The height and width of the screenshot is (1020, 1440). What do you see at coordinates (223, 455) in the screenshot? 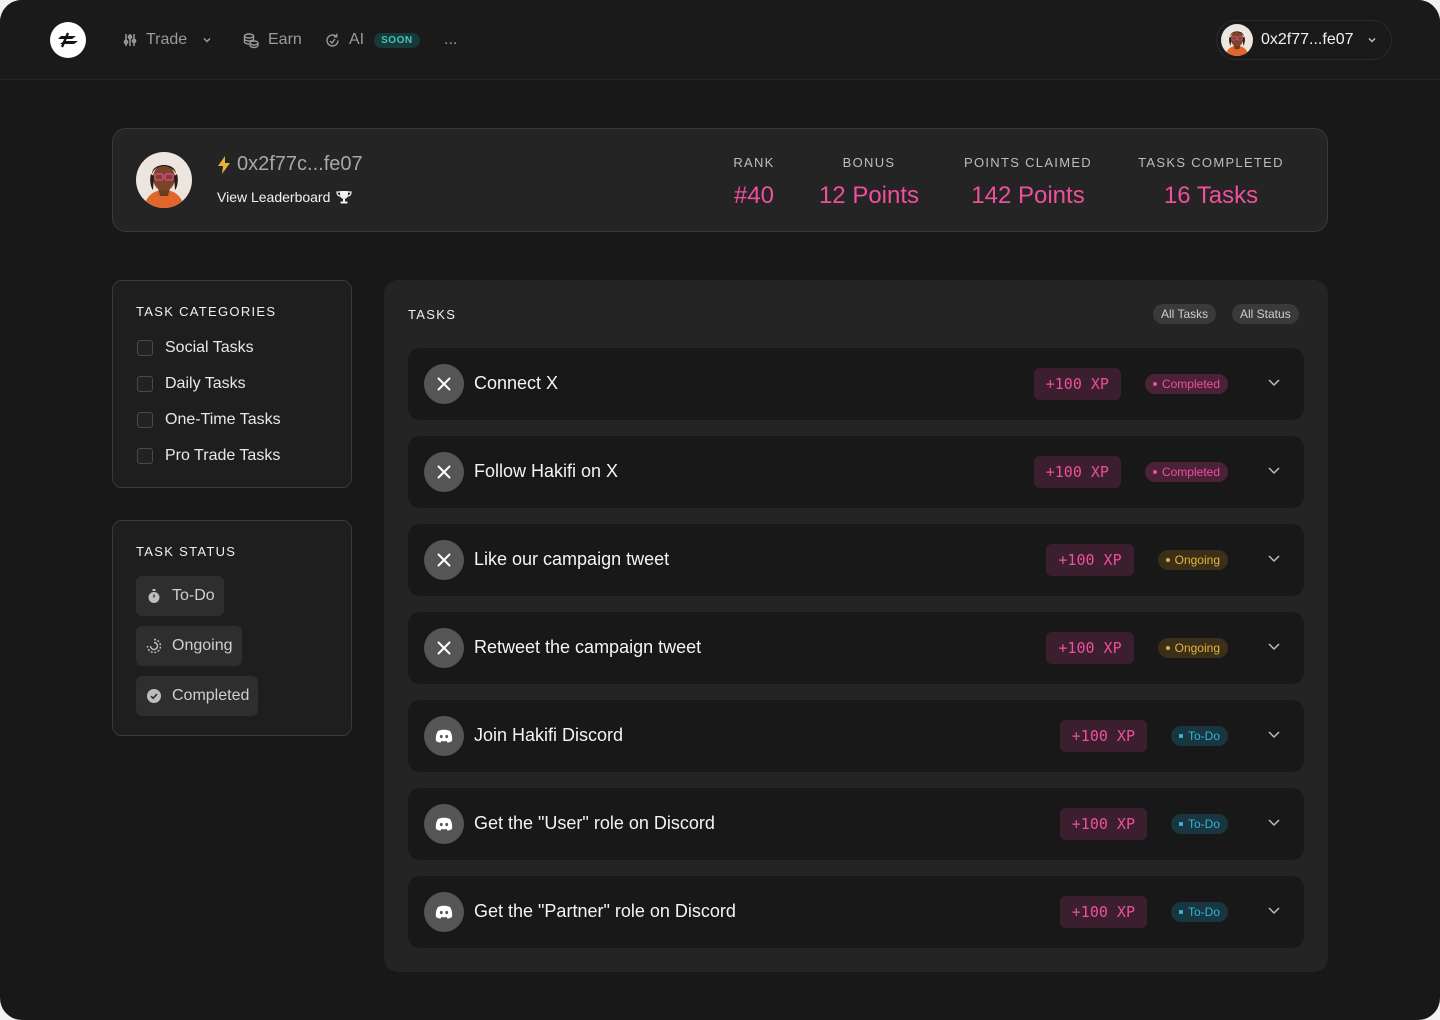
I see `category-label: Pro Trade Tasks` at bounding box center [223, 455].